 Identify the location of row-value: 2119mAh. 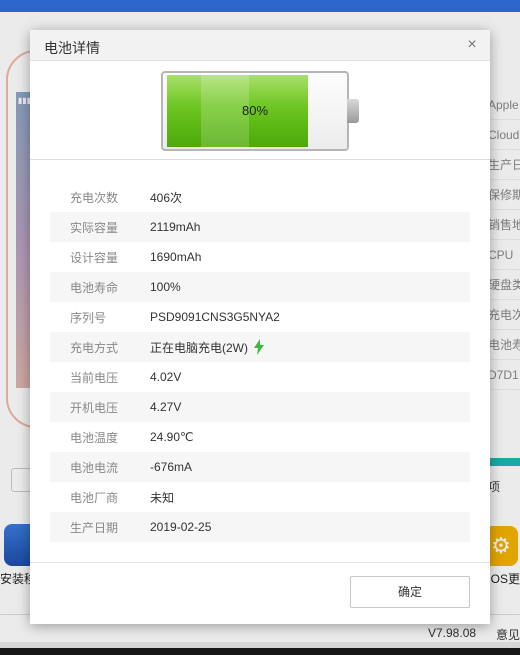
(175, 227).